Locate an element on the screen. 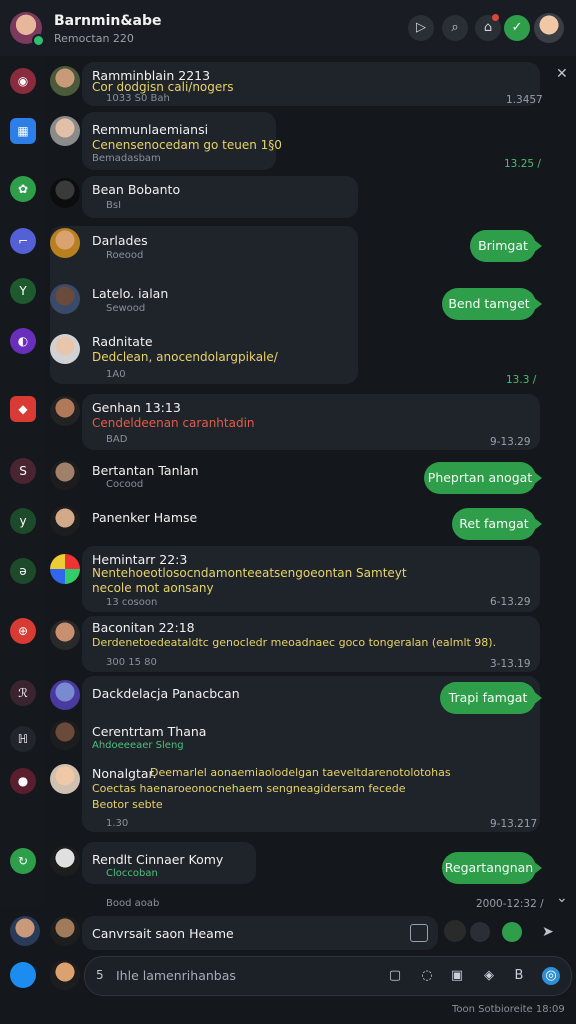 This screenshot has width=576, height=1024. thread-meta: 1A0 is located at coordinates (116, 374).